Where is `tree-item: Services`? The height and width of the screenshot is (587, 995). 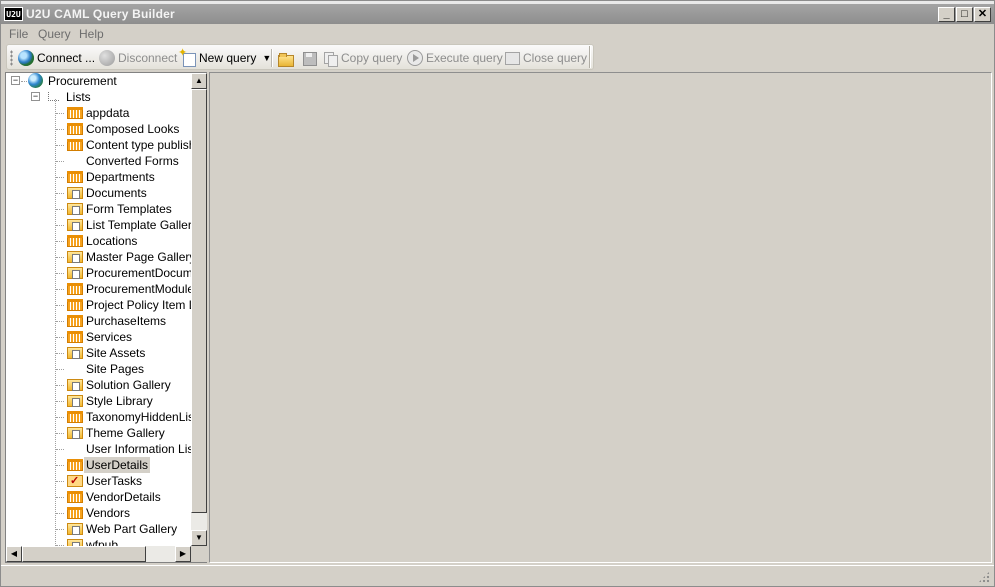
tree-item: Services is located at coordinates (98, 337).